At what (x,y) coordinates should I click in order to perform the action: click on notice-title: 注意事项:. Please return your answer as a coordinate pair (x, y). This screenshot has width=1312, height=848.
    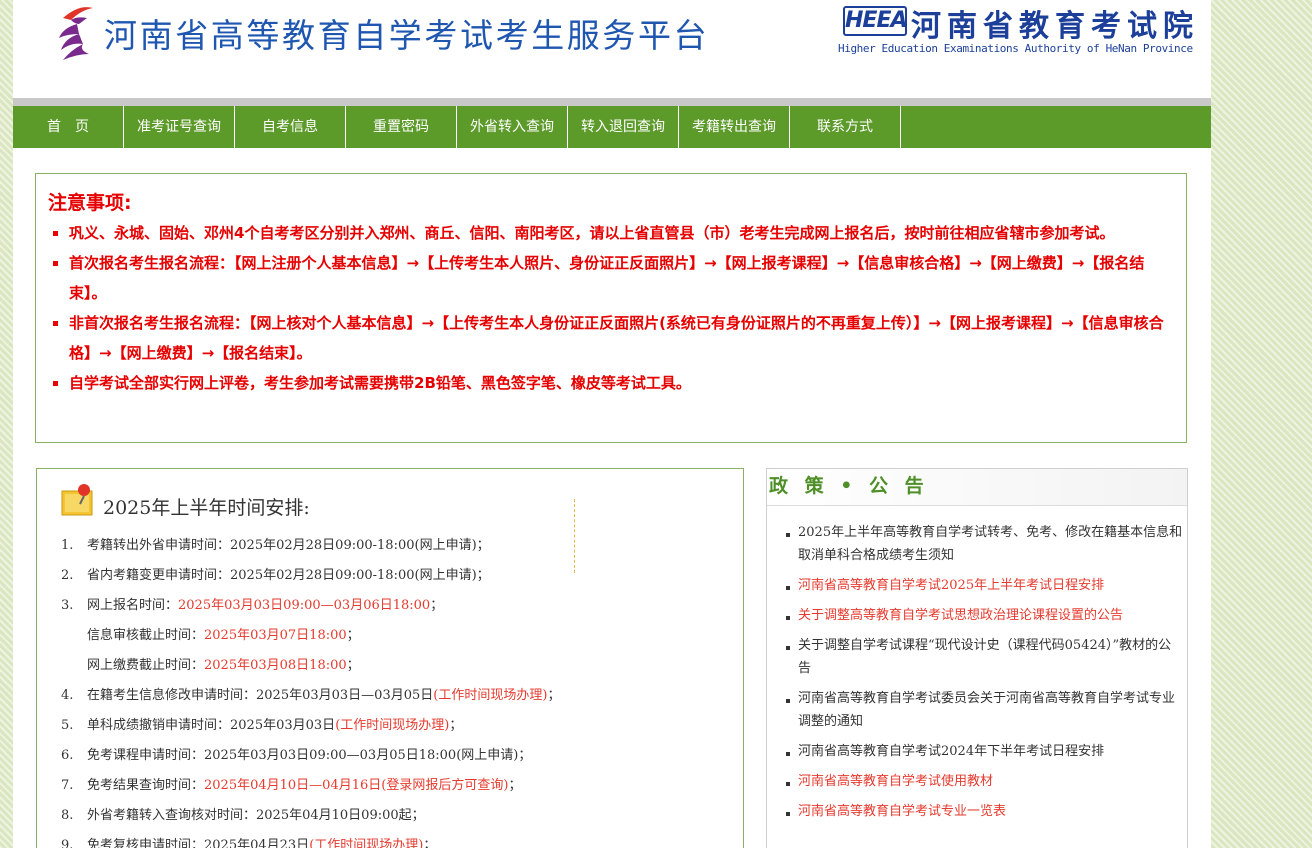
    Looking at the image, I should click on (90, 203).